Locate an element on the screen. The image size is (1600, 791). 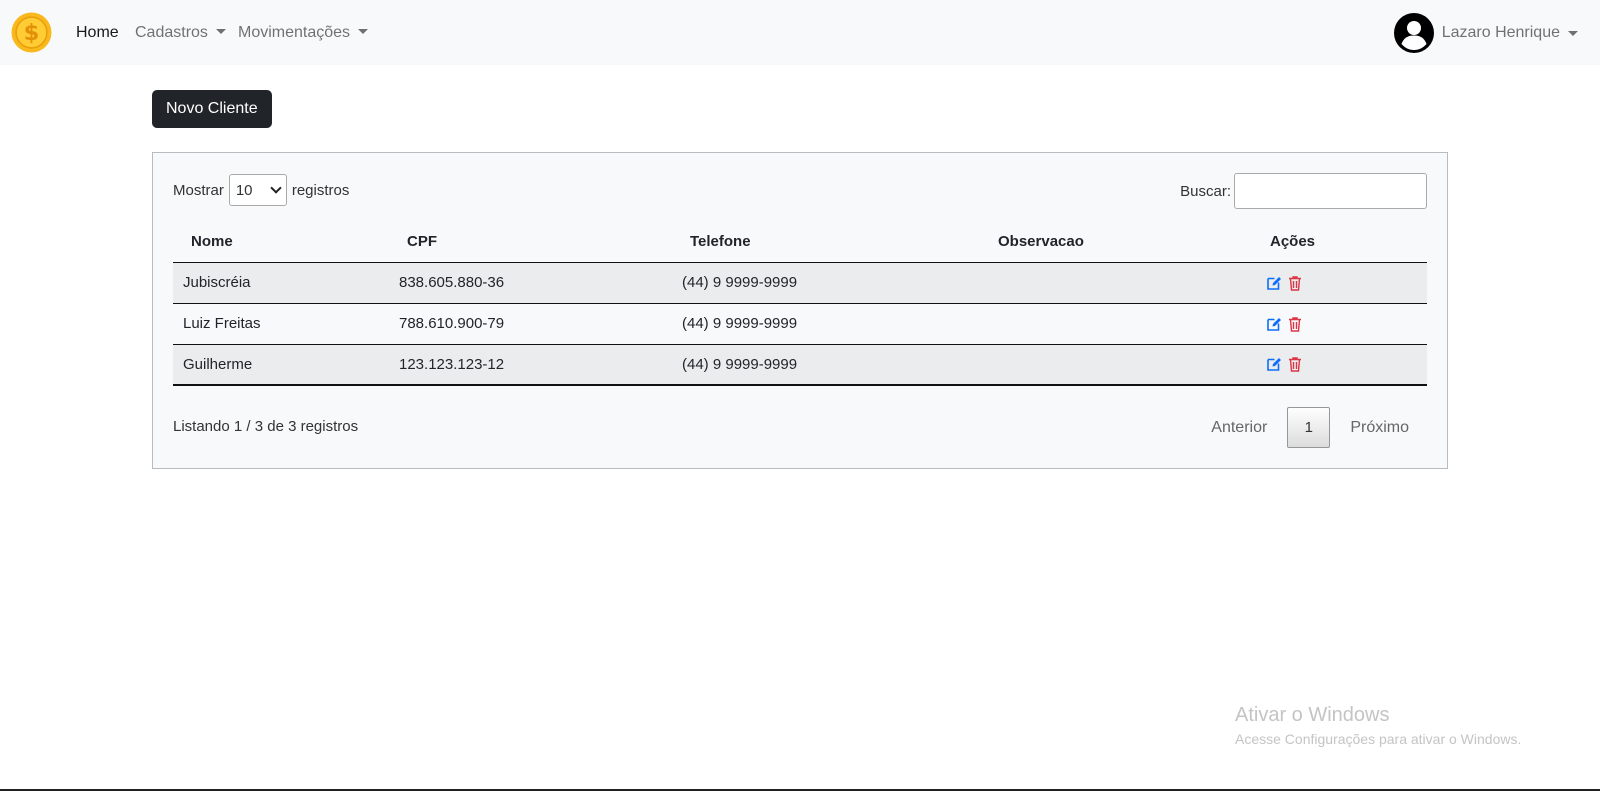
windows-activation-title: Ativar o Windows is located at coordinates (1312, 715).